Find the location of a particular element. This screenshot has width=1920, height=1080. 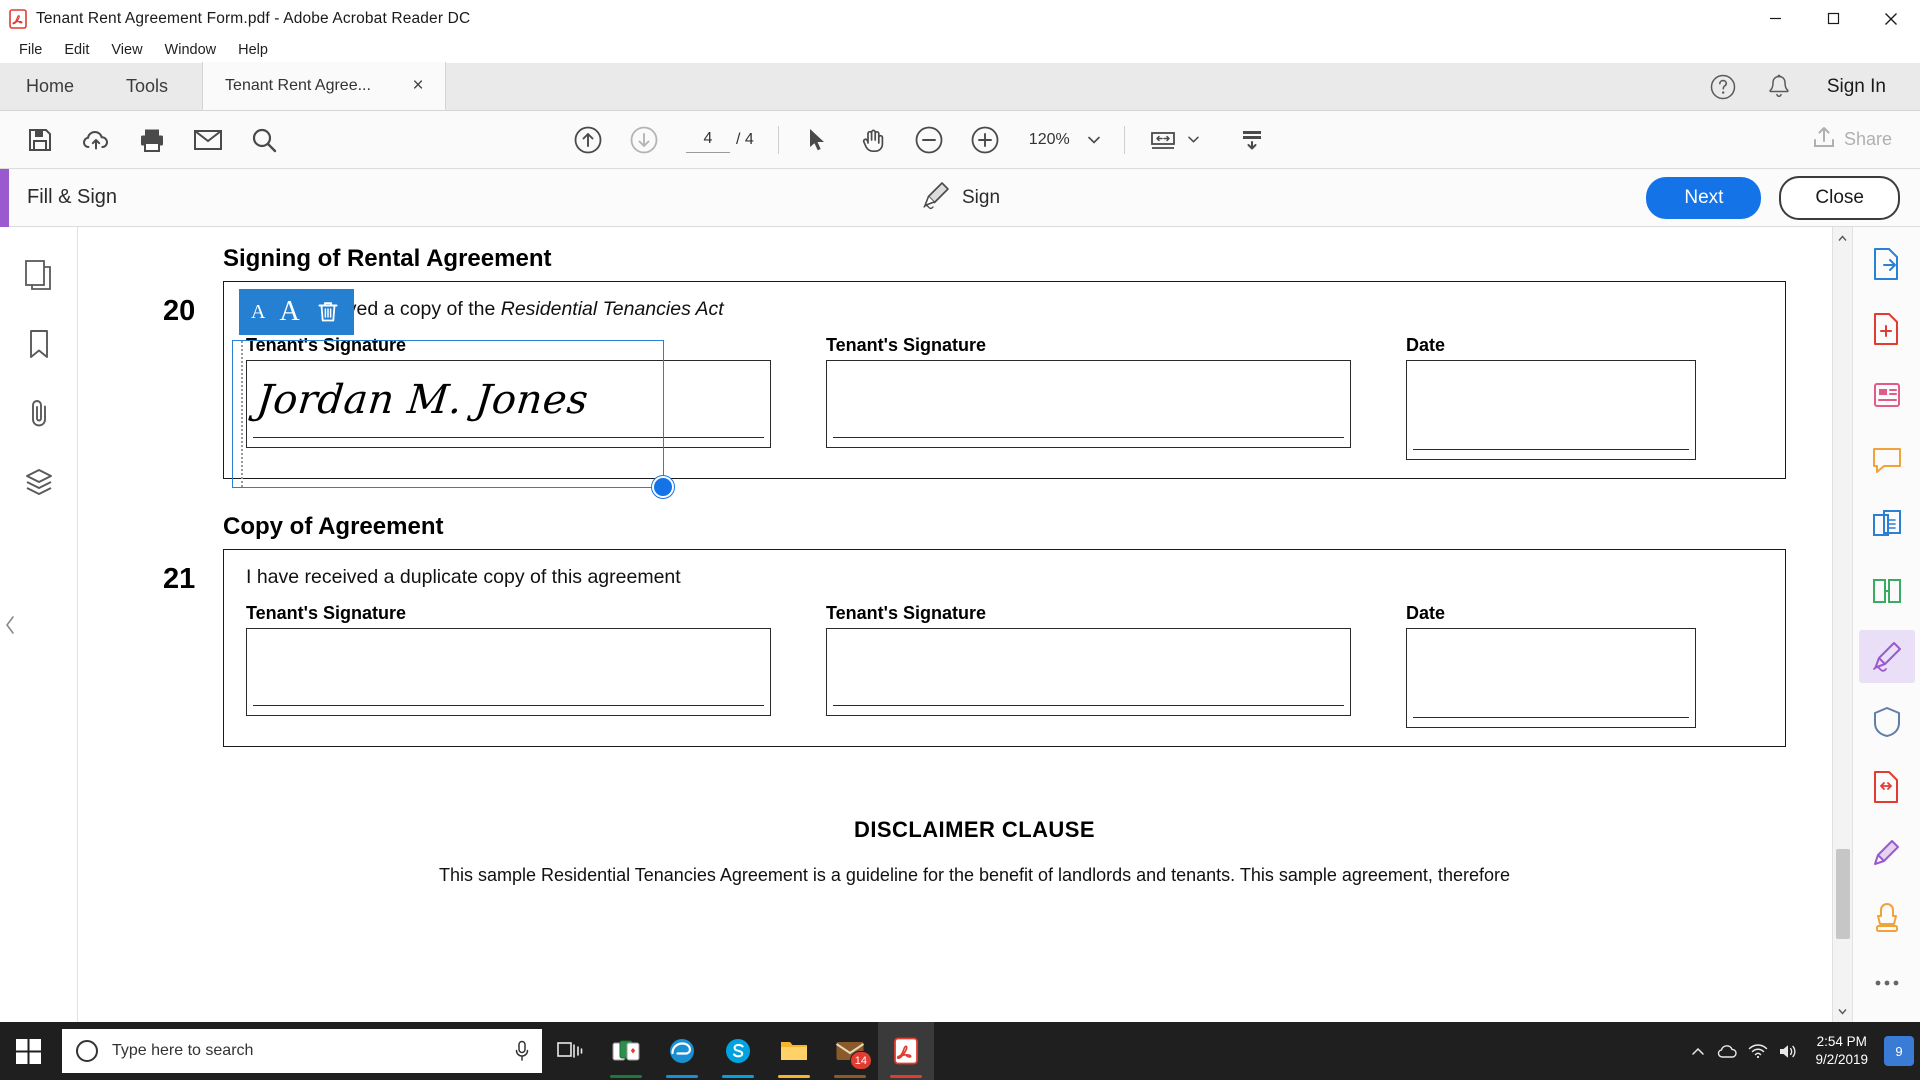

wifi-icon is located at coordinates (1758, 1051).